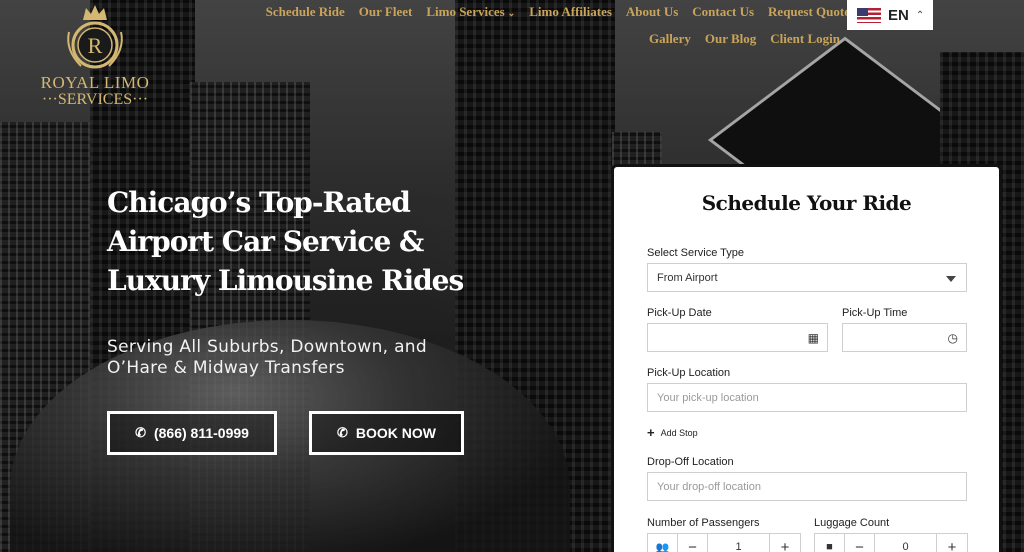 The width and height of the screenshot is (1024, 552). I want to click on call-phone-button: ✆ (866) 811-0999, so click(192, 433).